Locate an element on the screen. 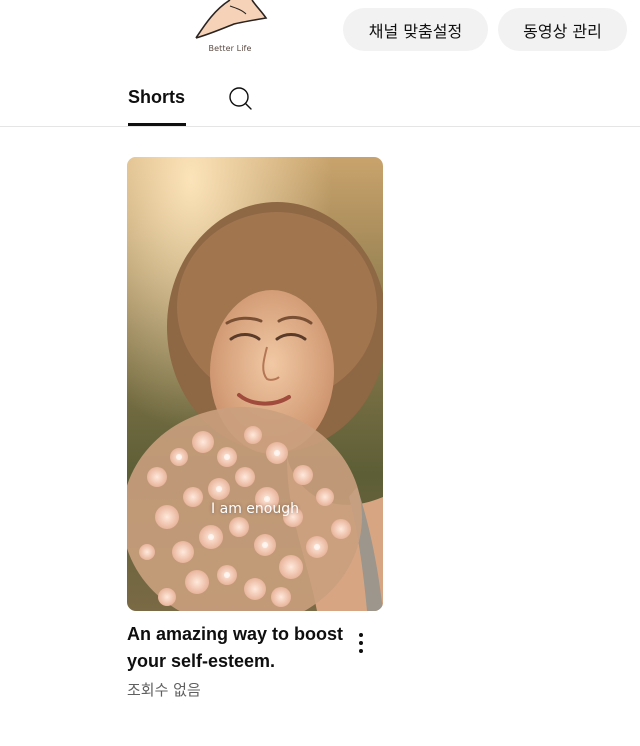  tab-shorts-label: Shorts is located at coordinates (157, 97).